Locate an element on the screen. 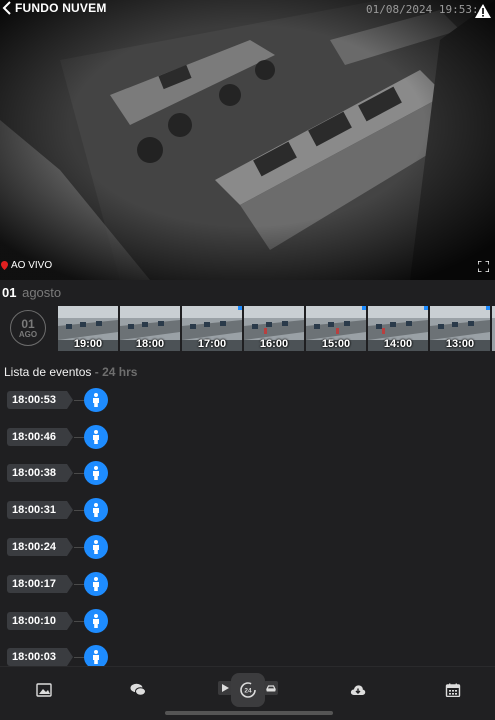  event-time: 18:00:38 is located at coordinates (40, 473).